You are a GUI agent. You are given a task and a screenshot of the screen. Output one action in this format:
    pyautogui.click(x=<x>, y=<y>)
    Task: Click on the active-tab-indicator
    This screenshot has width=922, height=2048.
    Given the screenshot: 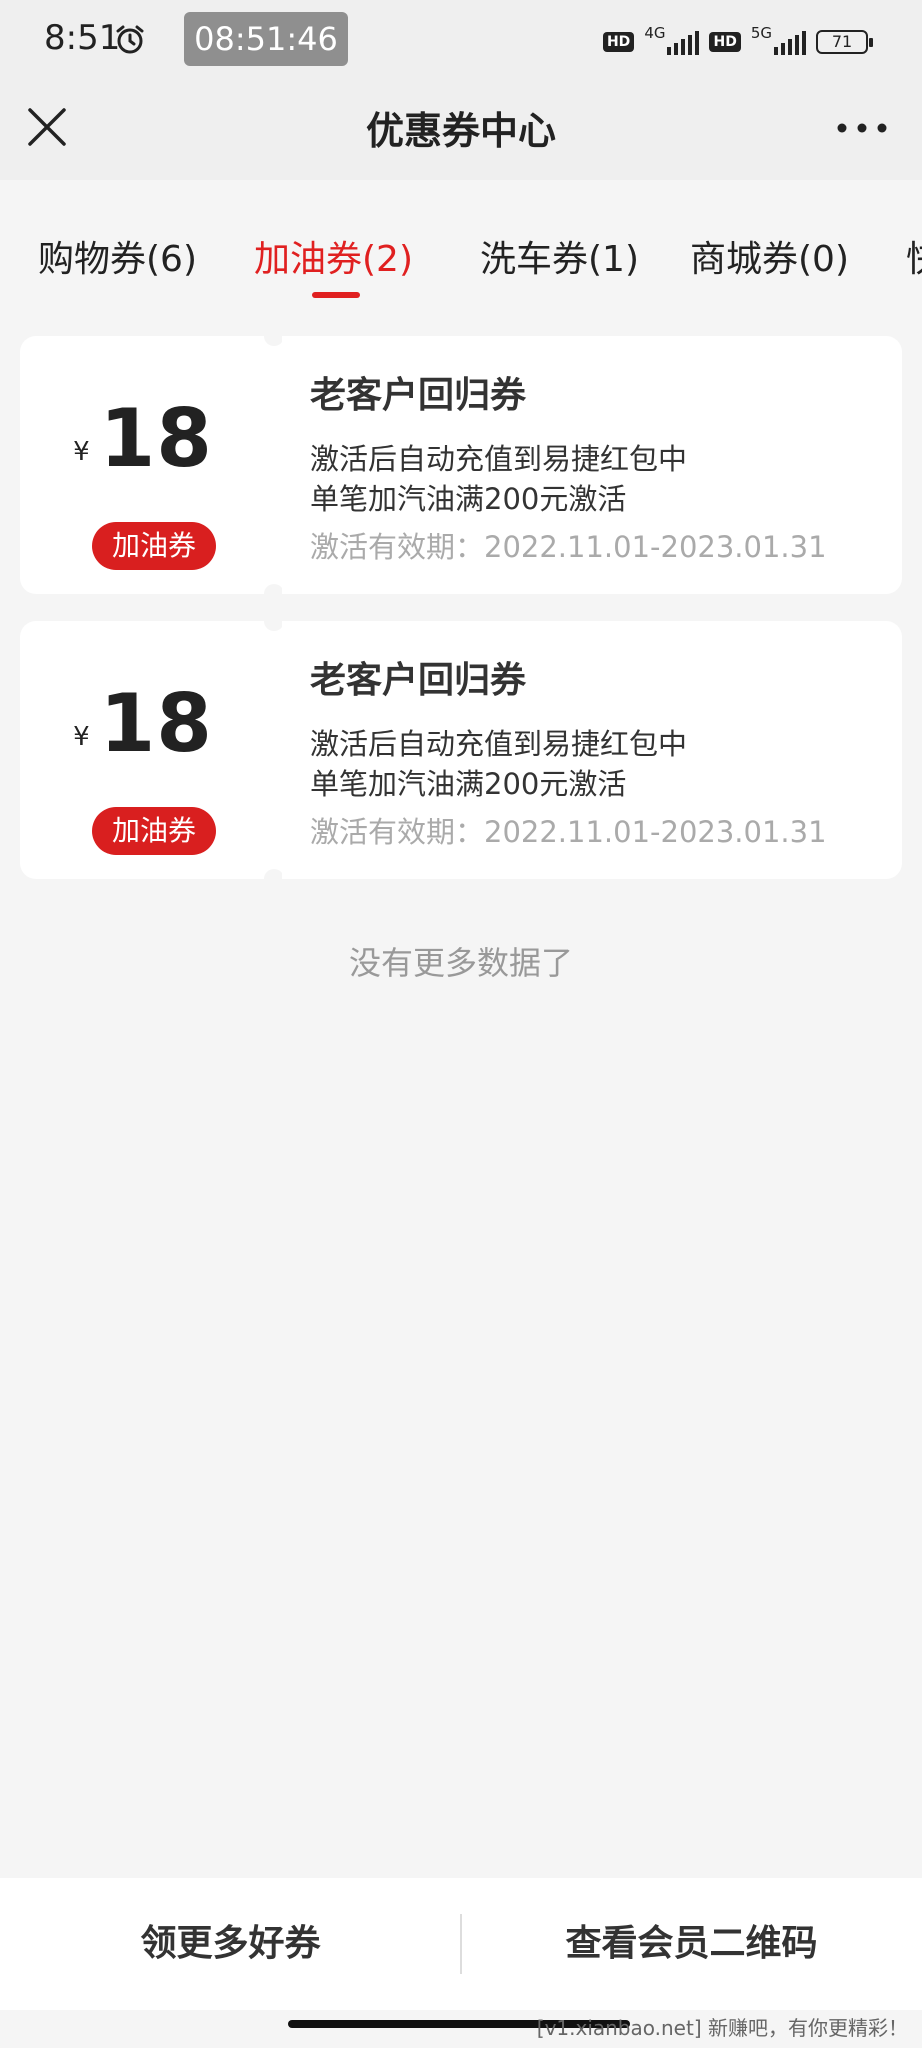 What is the action you would take?
    pyautogui.click(x=336, y=295)
    